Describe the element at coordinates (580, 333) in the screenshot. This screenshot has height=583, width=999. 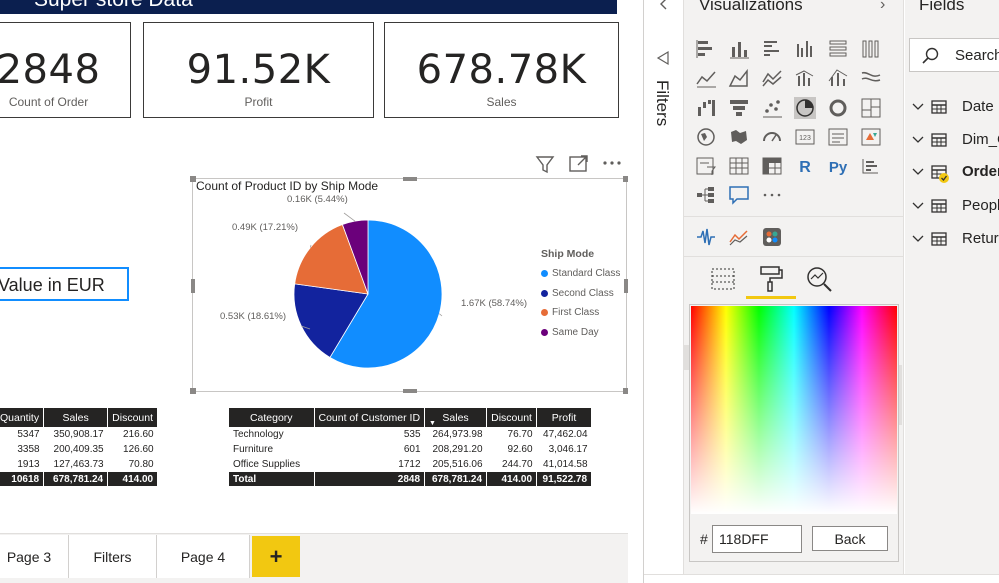
I see `legend-item: Same Day` at that location.